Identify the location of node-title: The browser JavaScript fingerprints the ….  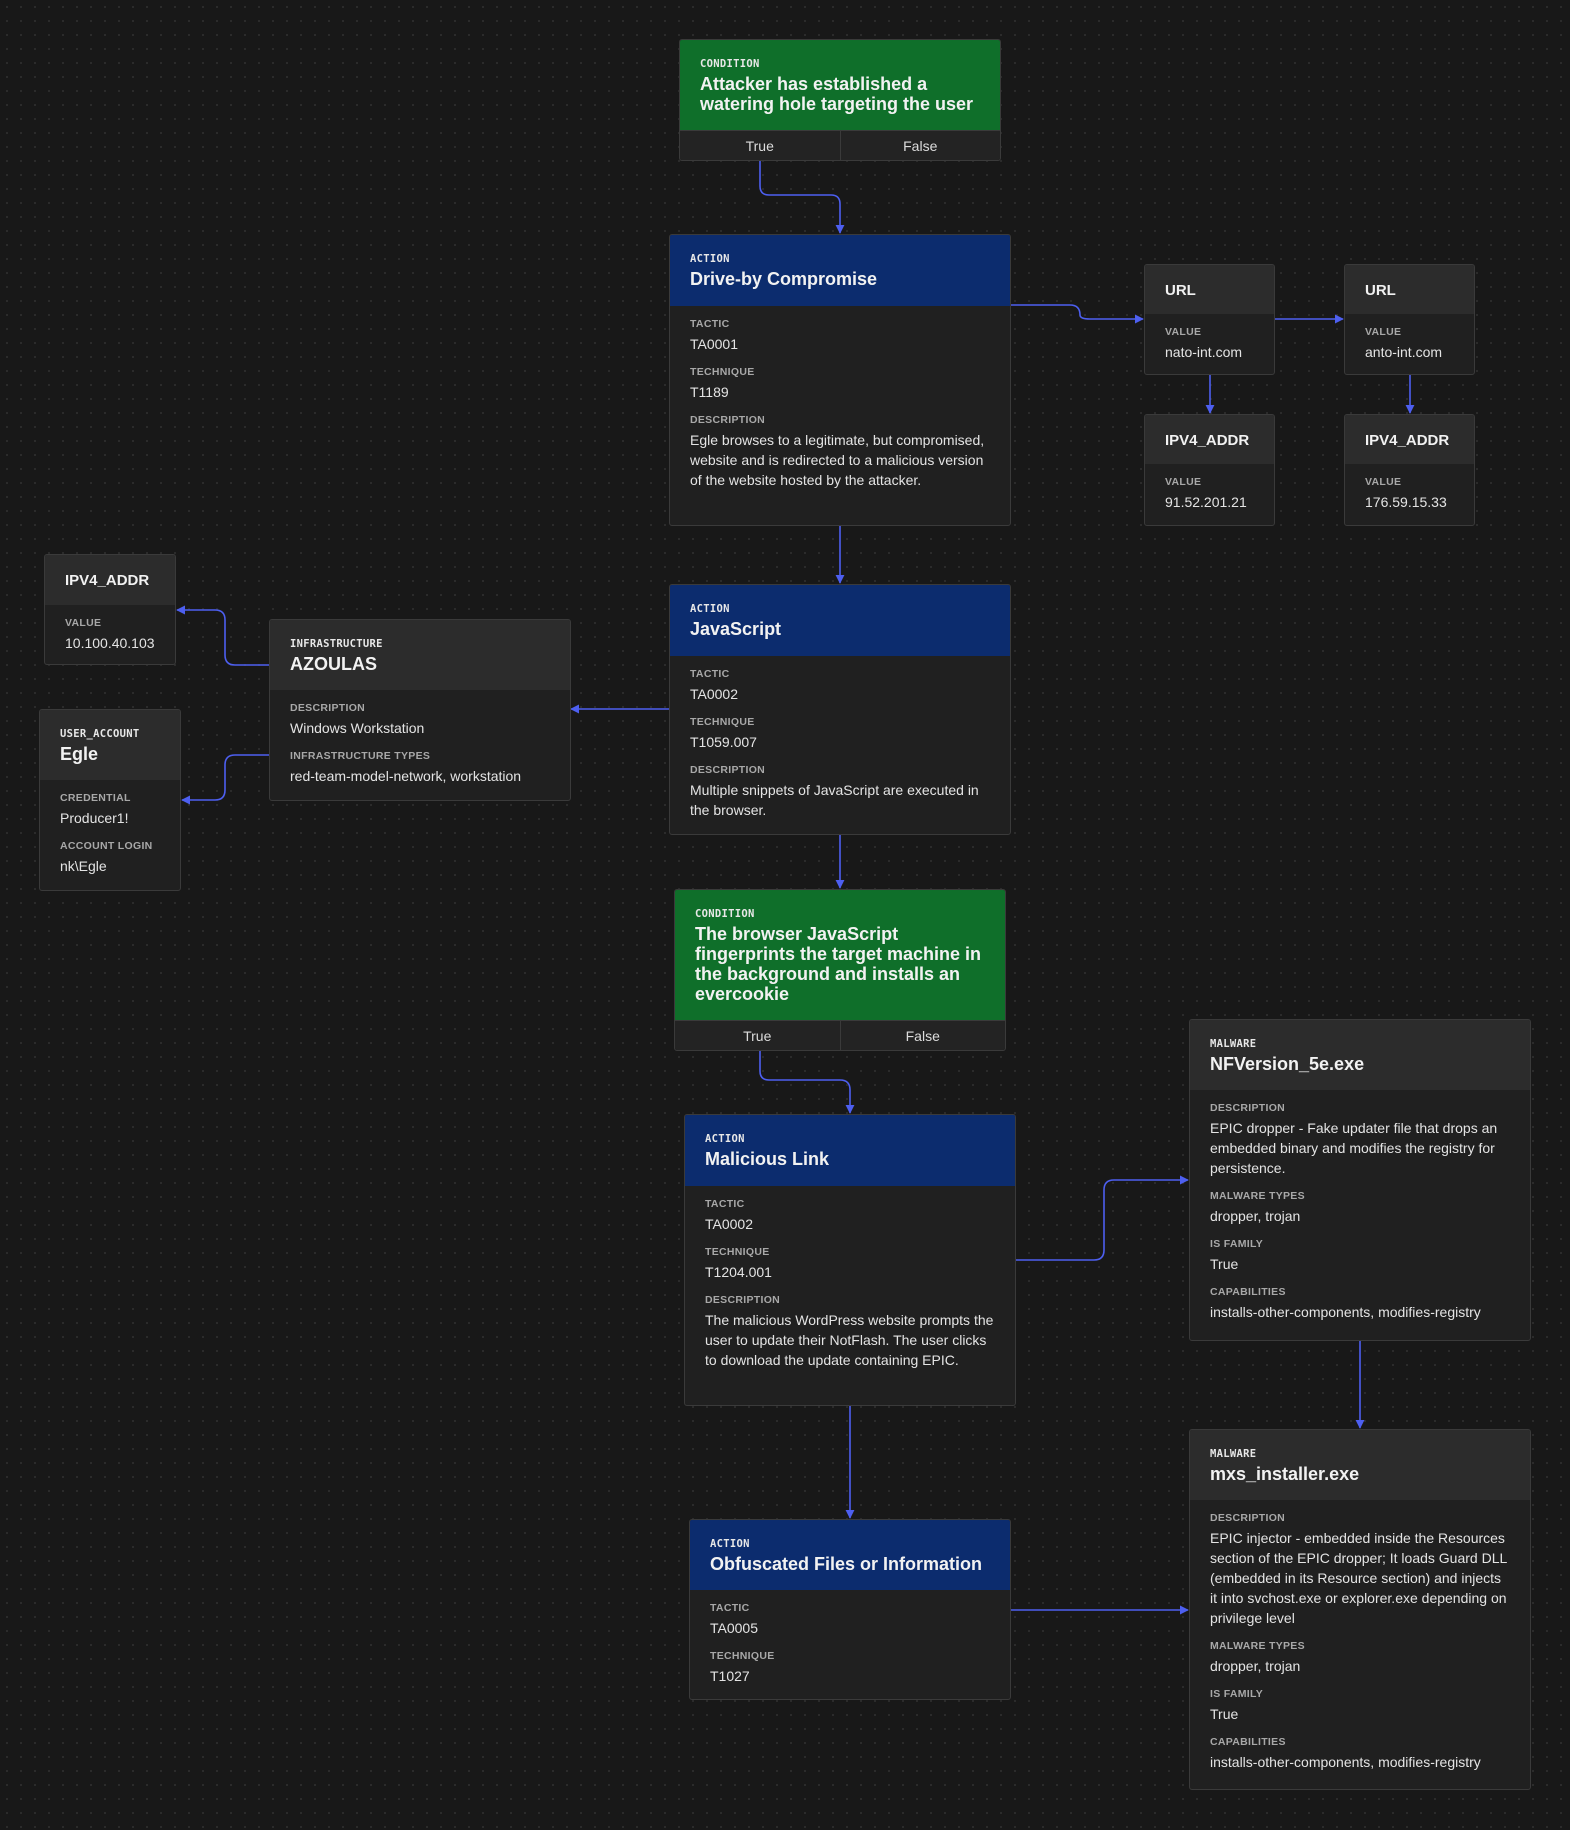
(838, 964).